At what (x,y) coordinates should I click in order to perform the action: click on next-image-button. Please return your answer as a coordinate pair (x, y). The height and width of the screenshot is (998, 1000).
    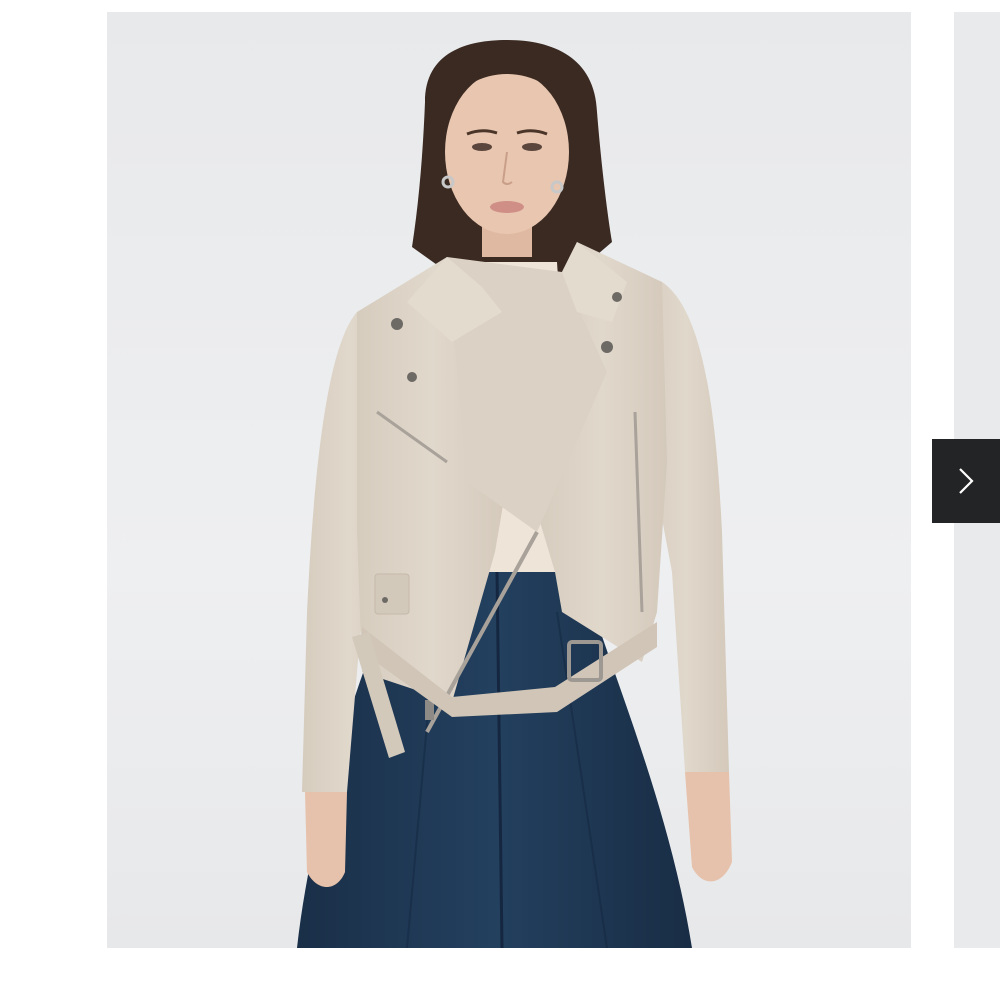
    Looking at the image, I should click on (966, 481).